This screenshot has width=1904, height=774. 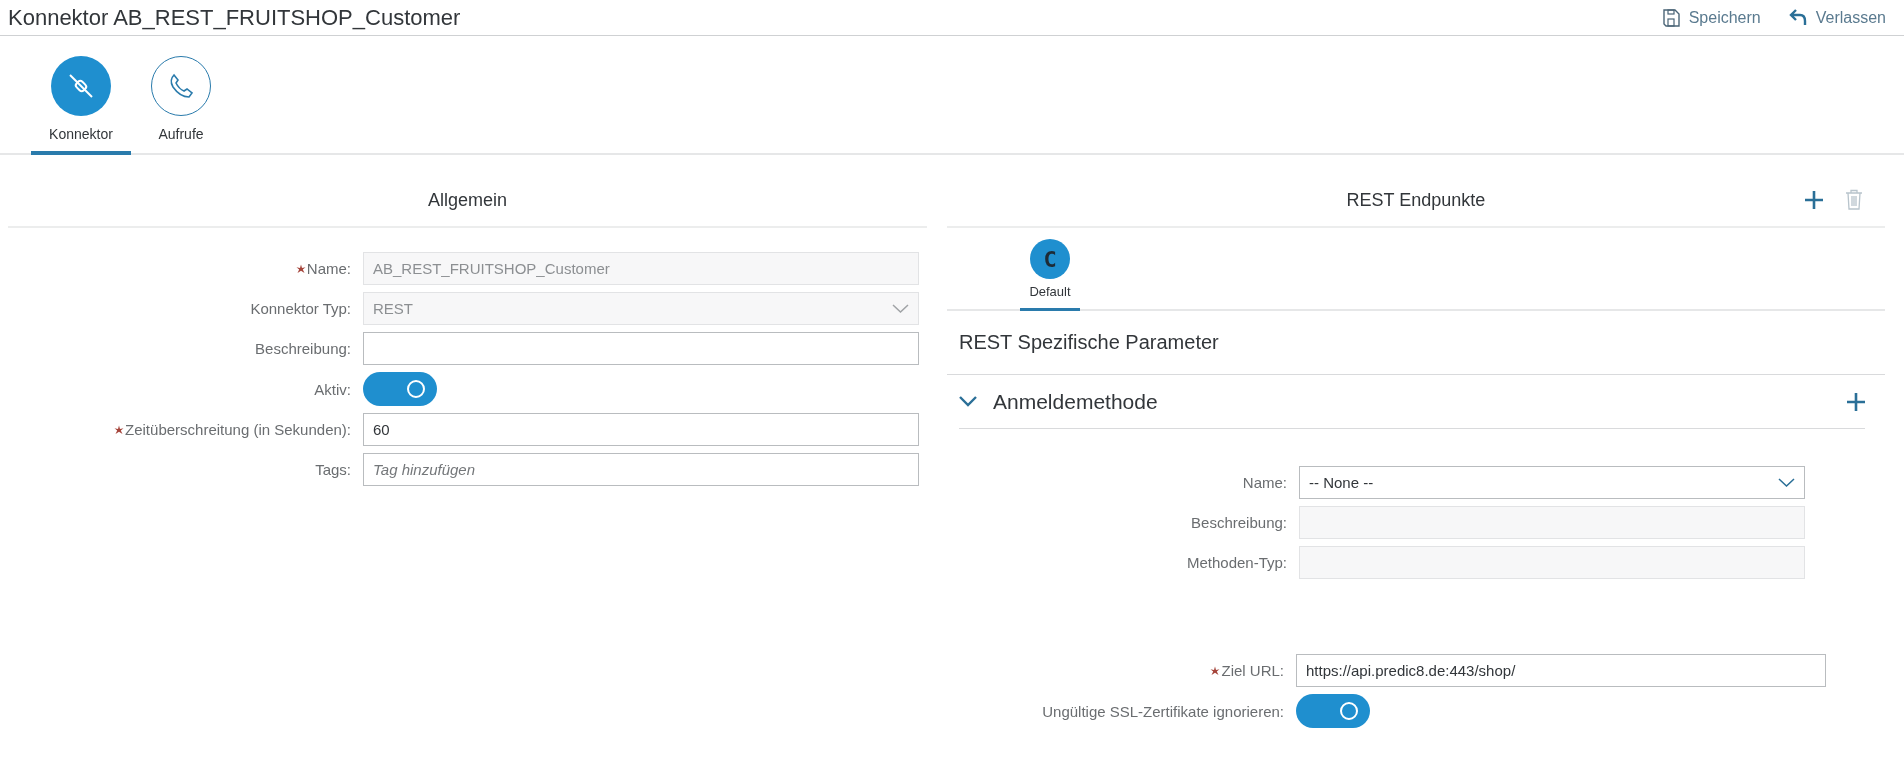 I want to click on field-label: Zeitüberschreitung (in Sekunden):, so click(x=238, y=429).